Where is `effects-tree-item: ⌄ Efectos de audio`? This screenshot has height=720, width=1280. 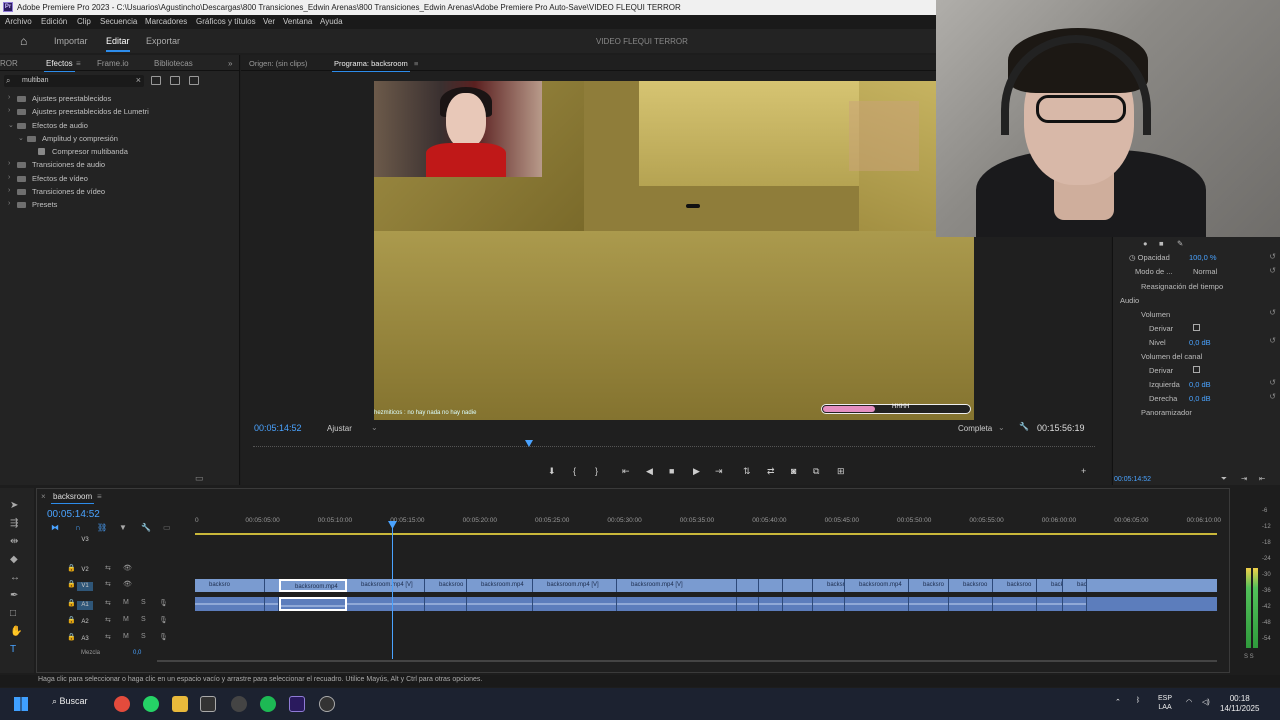 effects-tree-item: ⌄ Efectos de audio is located at coordinates (119, 126).